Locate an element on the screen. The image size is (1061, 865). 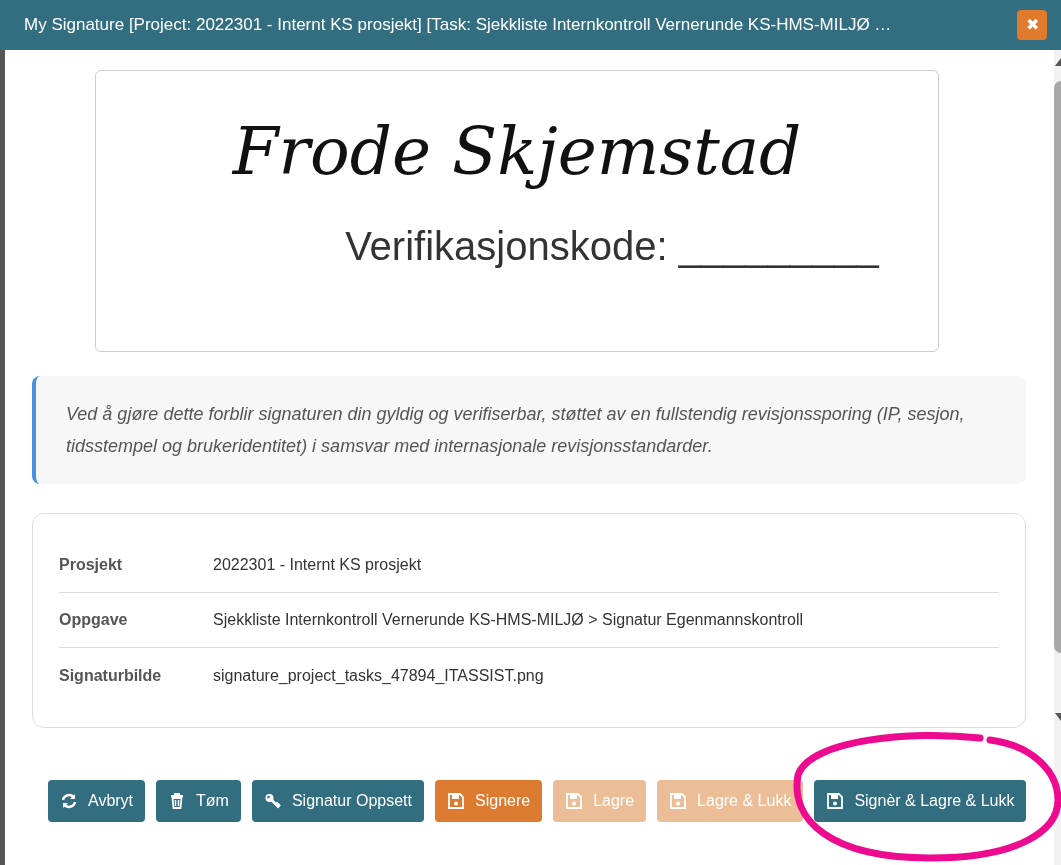
action-button: Tøm is located at coordinates (198, 801).